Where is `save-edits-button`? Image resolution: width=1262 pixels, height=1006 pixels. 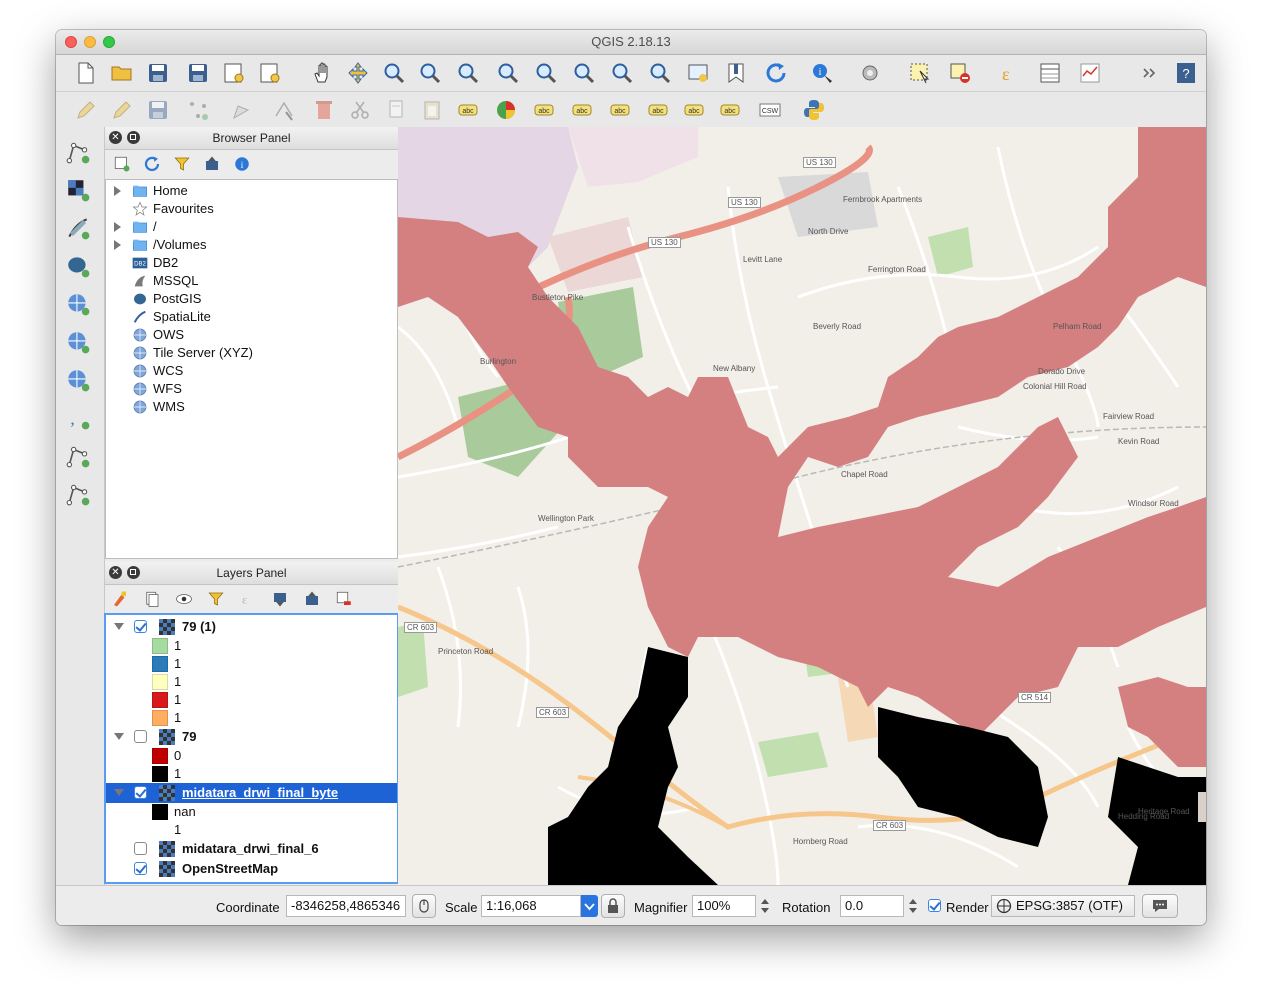
save-edits-button is located at coordinates (158, 110).